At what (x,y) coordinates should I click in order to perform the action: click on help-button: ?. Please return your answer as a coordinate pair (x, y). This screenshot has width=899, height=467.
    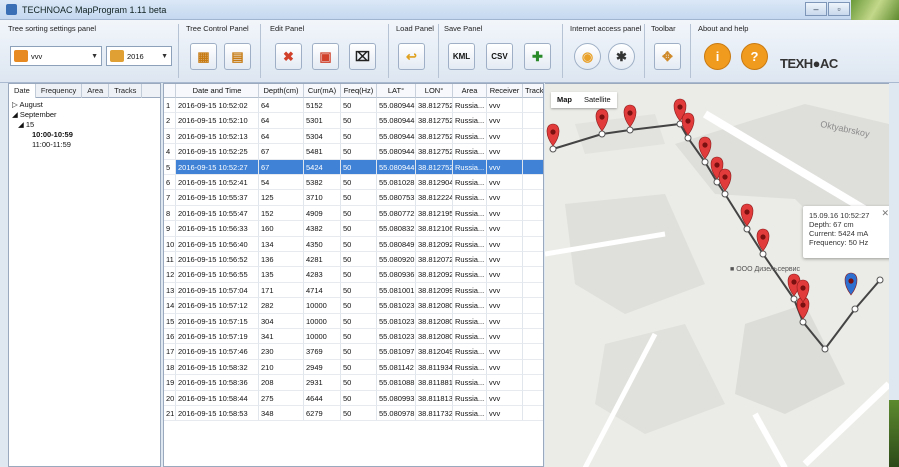
    Looking at the image, I should click on (754, 56).